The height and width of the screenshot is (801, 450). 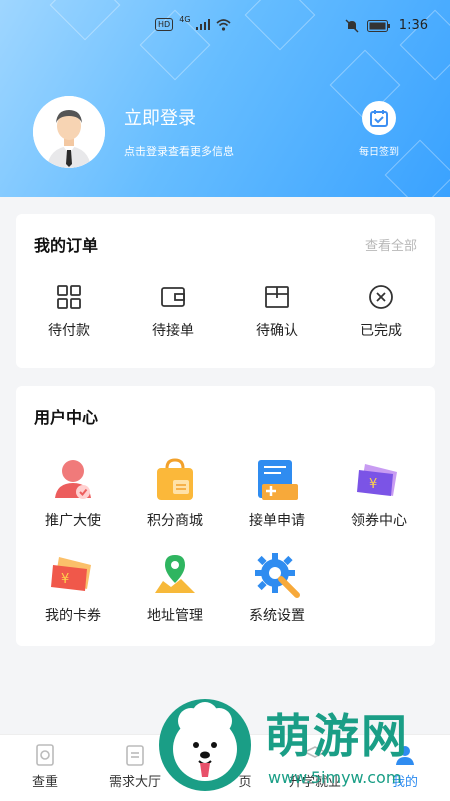 What do you see at coordinates (185, 19) in the screenshot?
I see `network-type: 4G` at bounding box center [185, 19].